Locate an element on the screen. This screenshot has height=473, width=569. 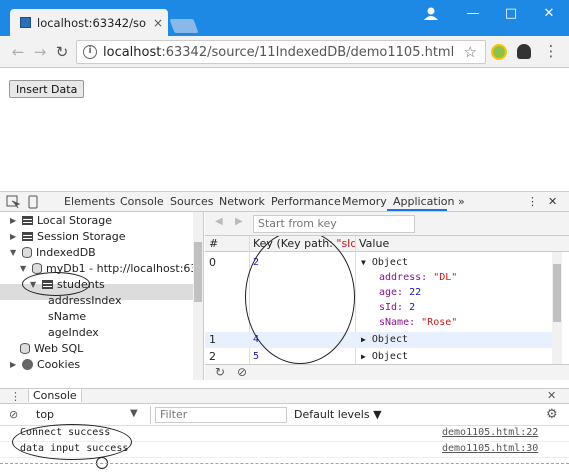
start-key-input: Start from key is located at coordinates (334, 224).